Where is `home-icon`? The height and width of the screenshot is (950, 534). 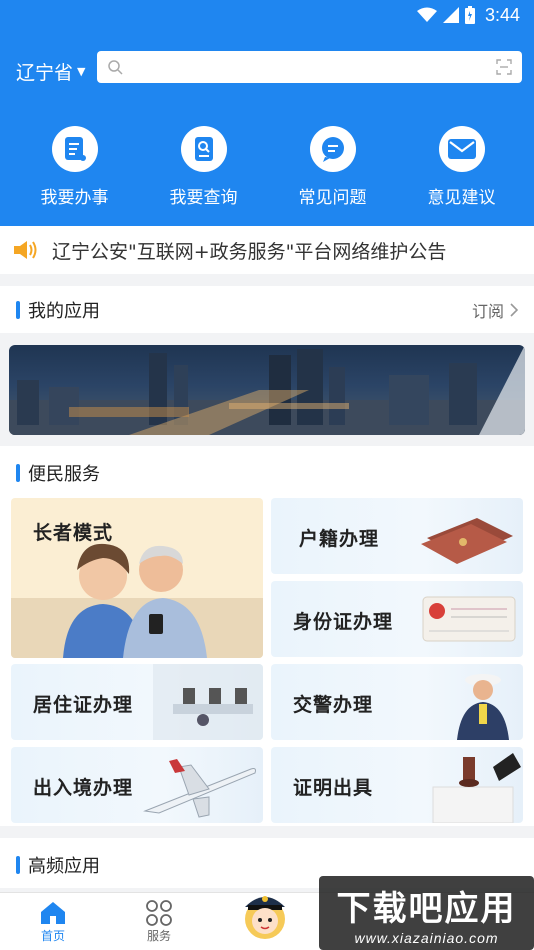
home-icon is located at coordinates (53, 913).